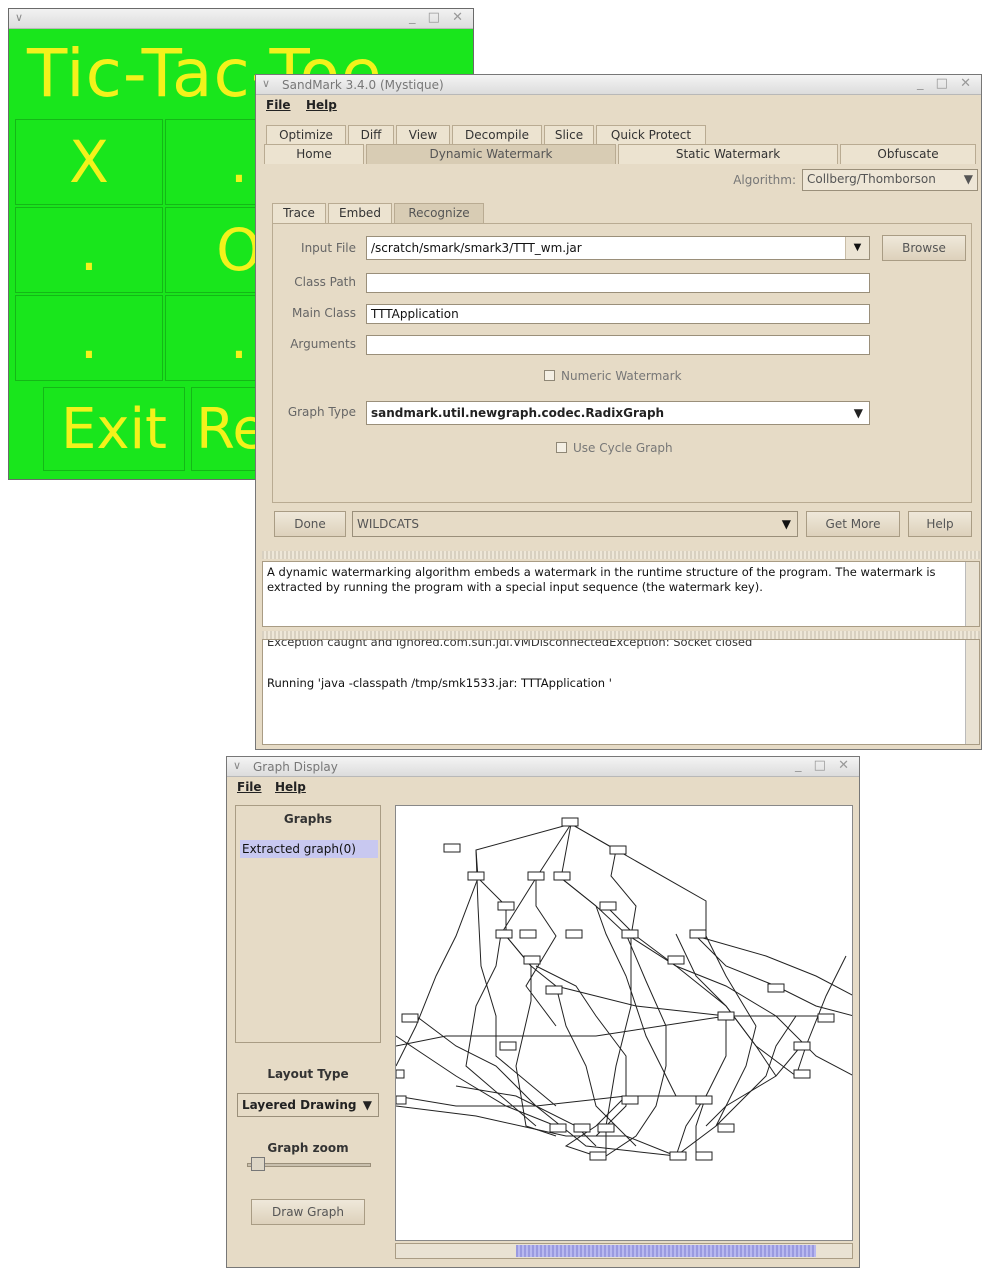 The width and height of the screenshot is (982, 1268). What do you see at coordinates (518, 413) in the screenshot?
I see `graph-type-value: sandmark.util.newgraph.codec.RadixGraph` at bounding box center [518, 413].